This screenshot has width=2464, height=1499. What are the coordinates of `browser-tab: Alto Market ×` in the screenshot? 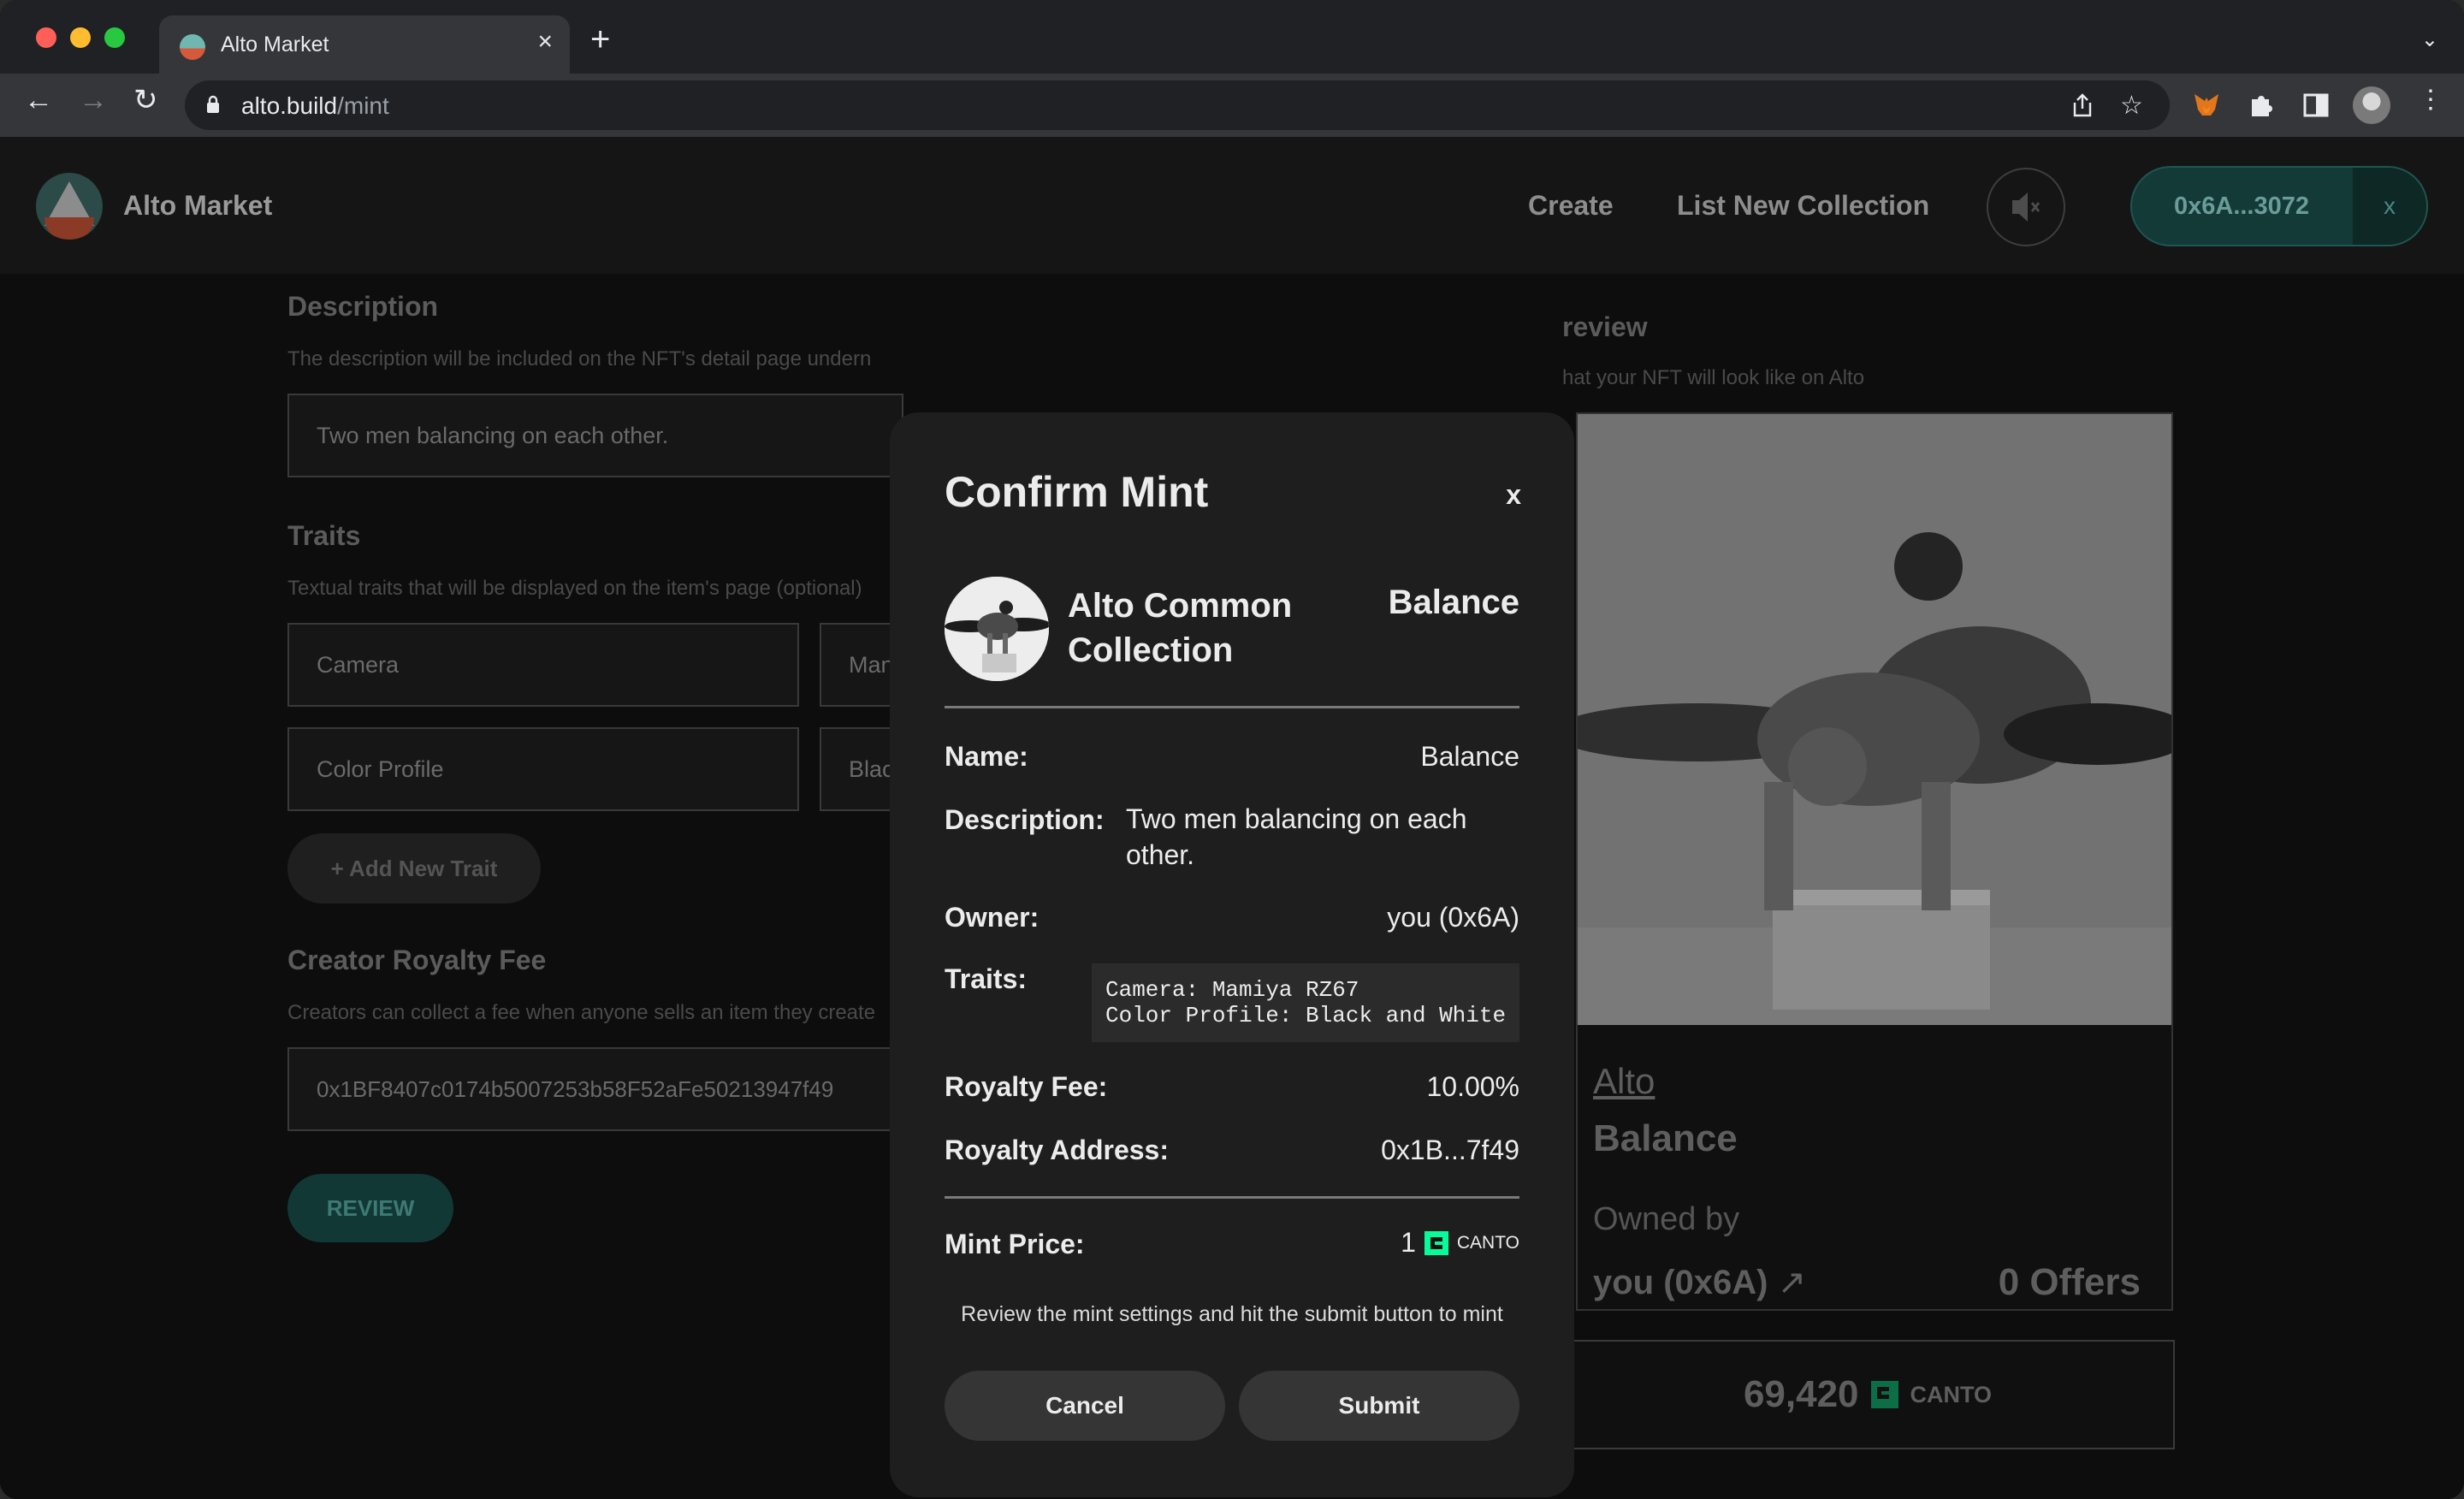 It's located at (364, 44).